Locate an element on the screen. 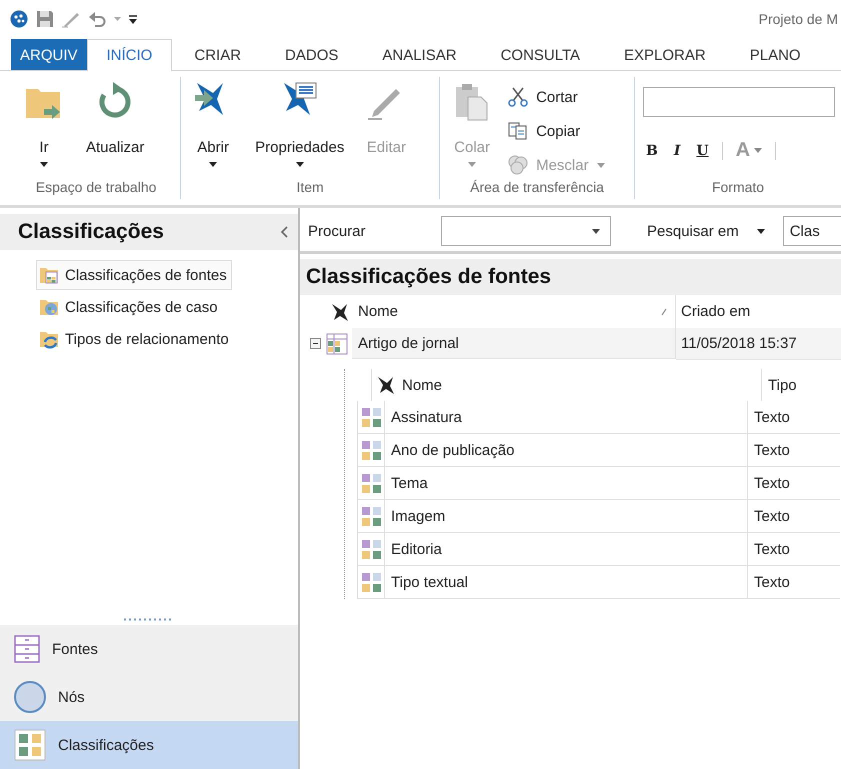  table-cell: Tema is located at coordinates (566, 483).